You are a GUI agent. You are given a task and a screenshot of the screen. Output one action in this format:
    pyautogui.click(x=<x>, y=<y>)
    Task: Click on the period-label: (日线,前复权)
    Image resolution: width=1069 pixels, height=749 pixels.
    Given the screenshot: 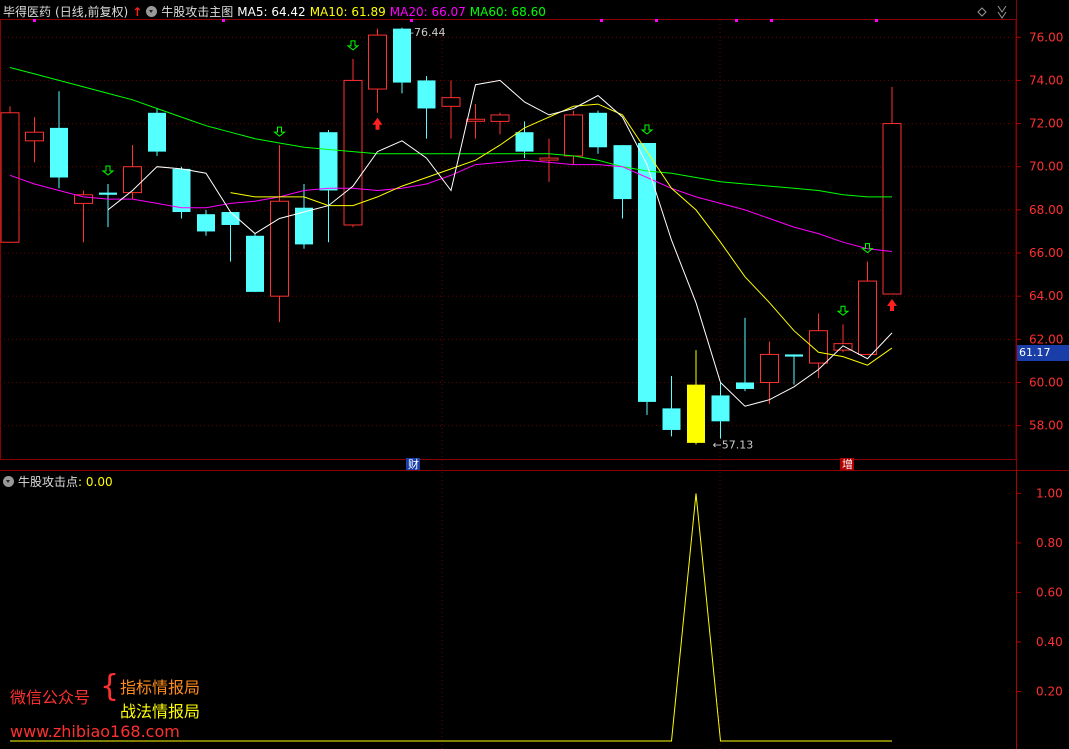 What is the action you would take?
    pyautogui.click(x=92, y=12)
    